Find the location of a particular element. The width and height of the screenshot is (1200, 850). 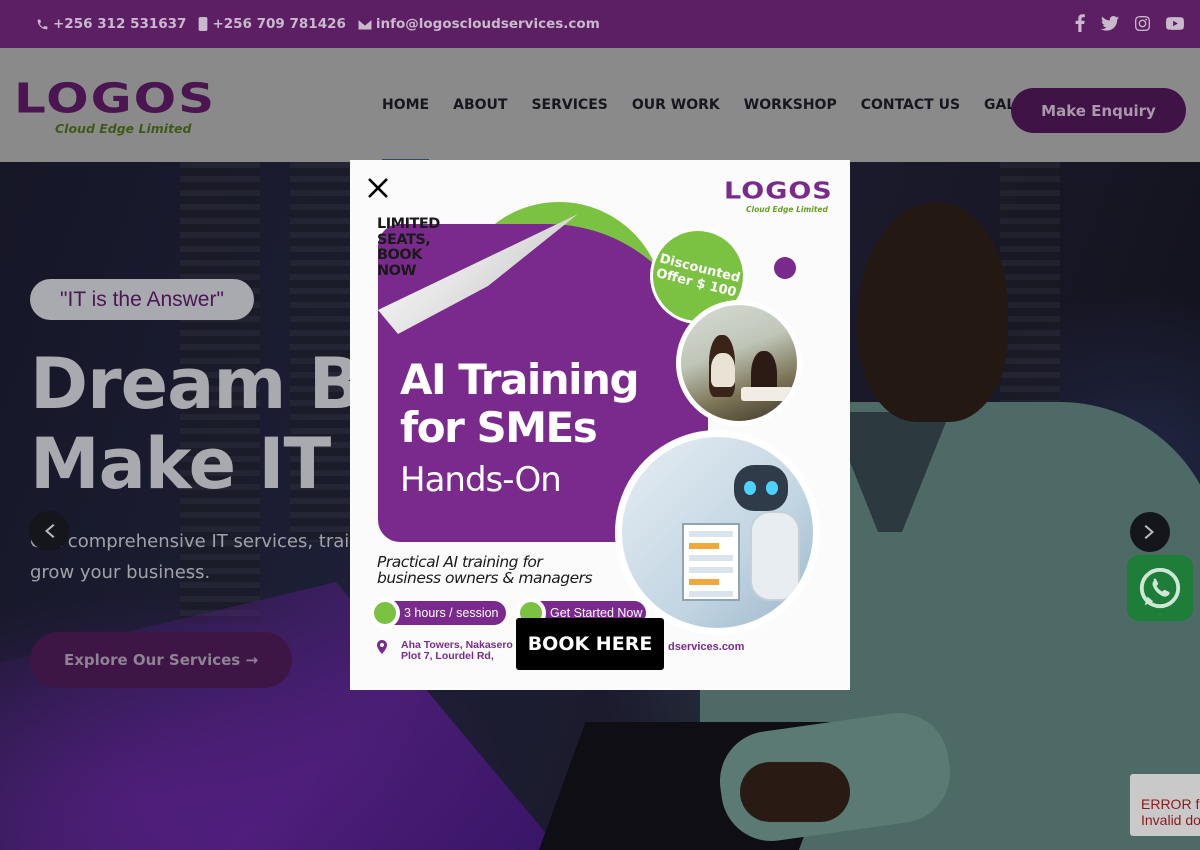

site-logo: LOGOS Cloud Edge Limited is located at coordinates (119, 109).